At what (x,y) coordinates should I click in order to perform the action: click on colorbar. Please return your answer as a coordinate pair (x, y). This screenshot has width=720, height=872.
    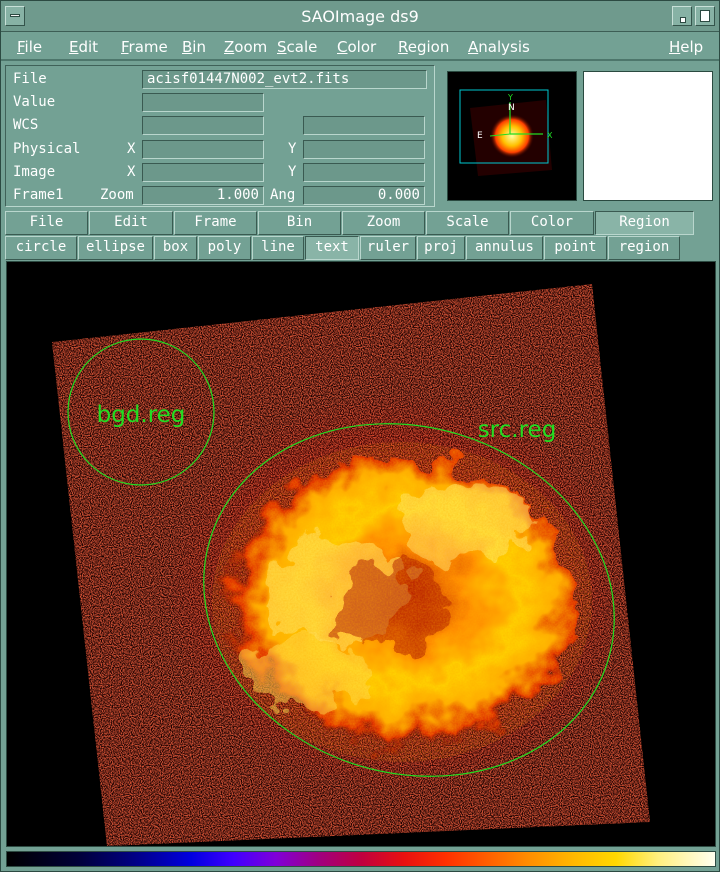
    Looking at the image, I should click on (361, 859).